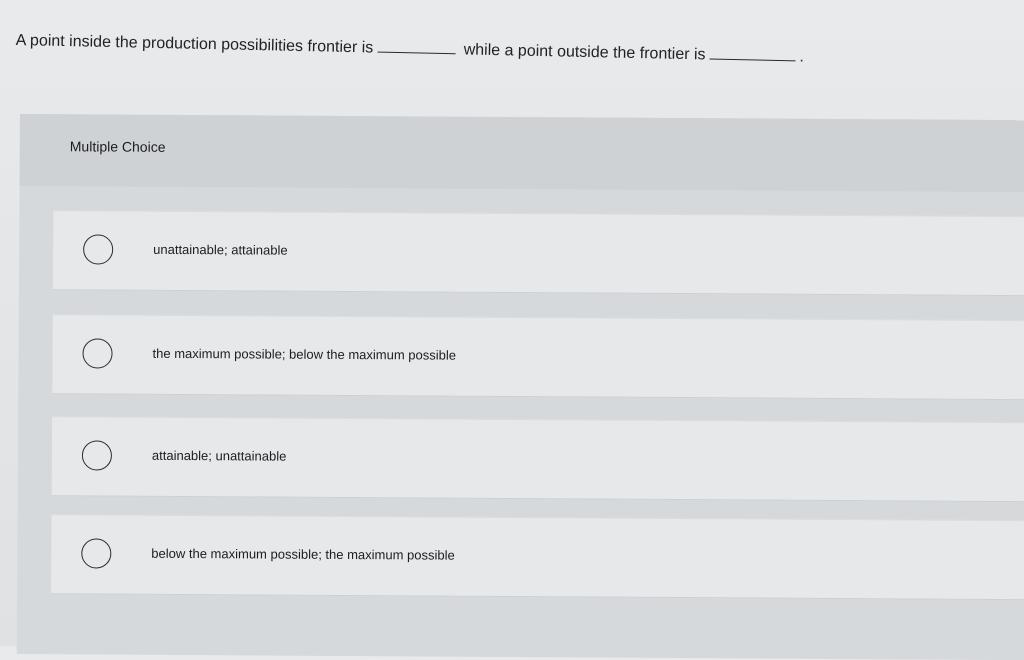  What do you see at coordinates (538, 253) in the screenshot?
I see `option-1: unattainable; attainable` at bounding box center [538, 253].